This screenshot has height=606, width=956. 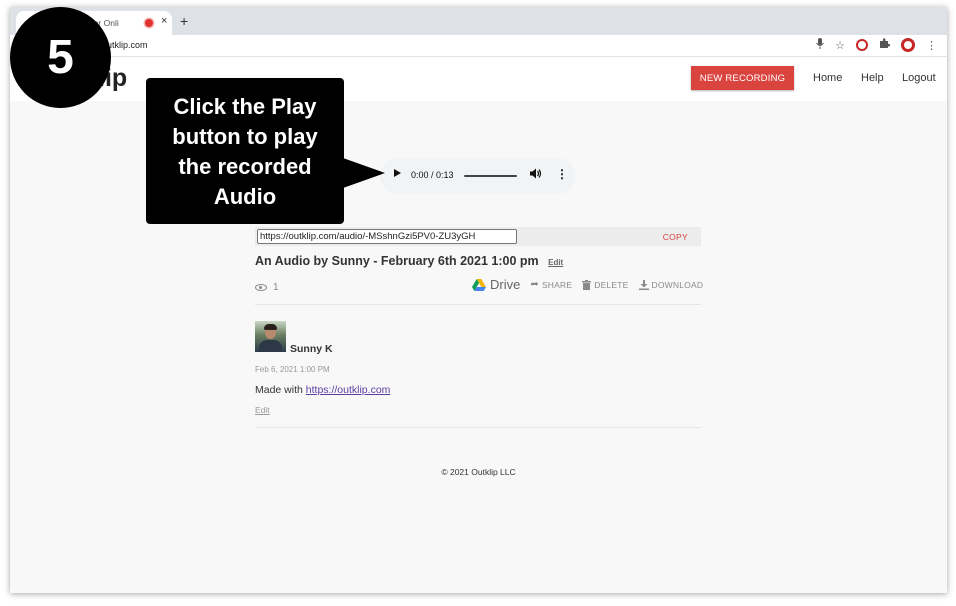 What do you see at coordinates (164, 21) in the screenshot?
I see `close-tab-icon: ×` at bounding box center [164, 21].